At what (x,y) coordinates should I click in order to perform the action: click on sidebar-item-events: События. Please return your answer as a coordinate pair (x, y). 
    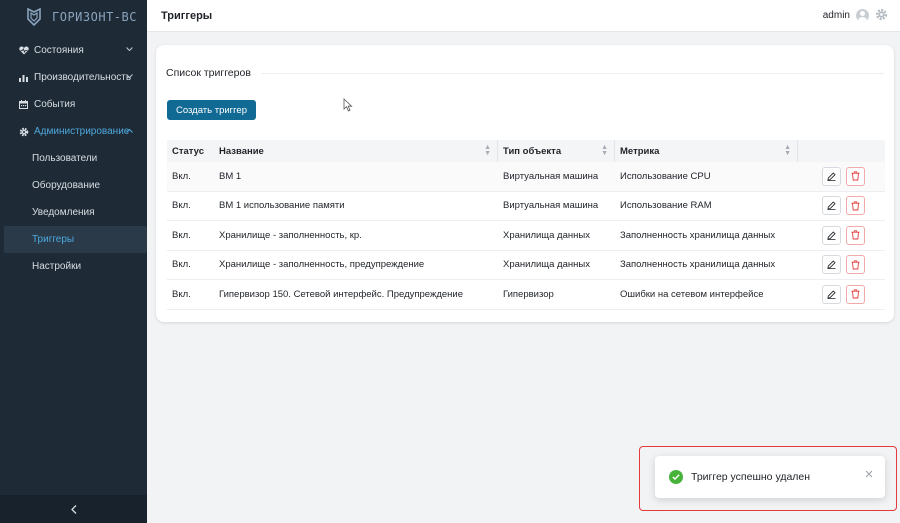
    Looking at the image, I should click on (73, 104).